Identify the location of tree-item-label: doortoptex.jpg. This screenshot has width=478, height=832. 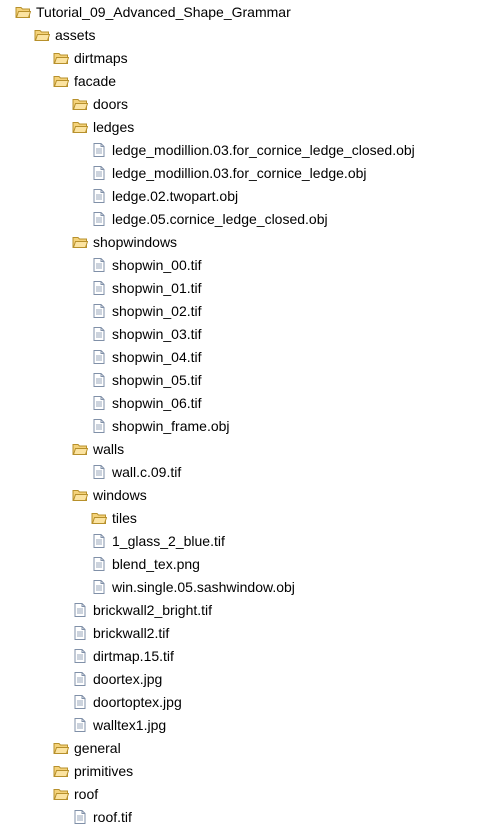
(137, 702).